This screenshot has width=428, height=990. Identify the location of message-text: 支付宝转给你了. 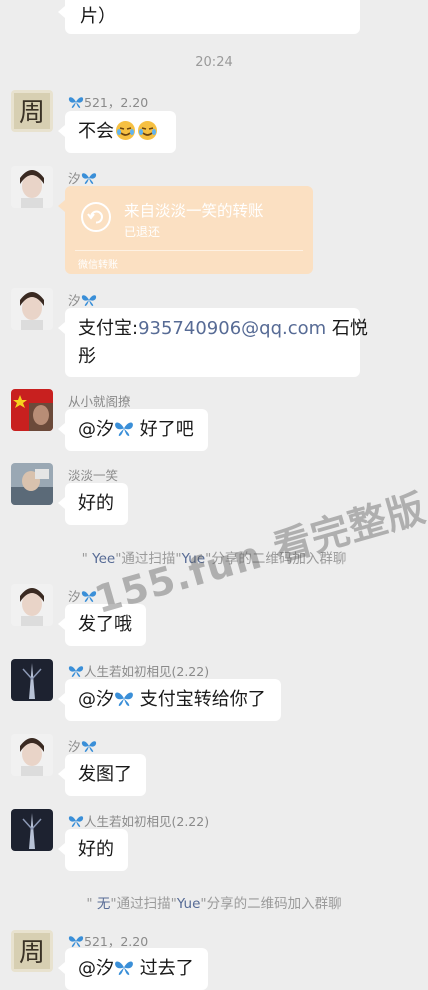
(200, 699).